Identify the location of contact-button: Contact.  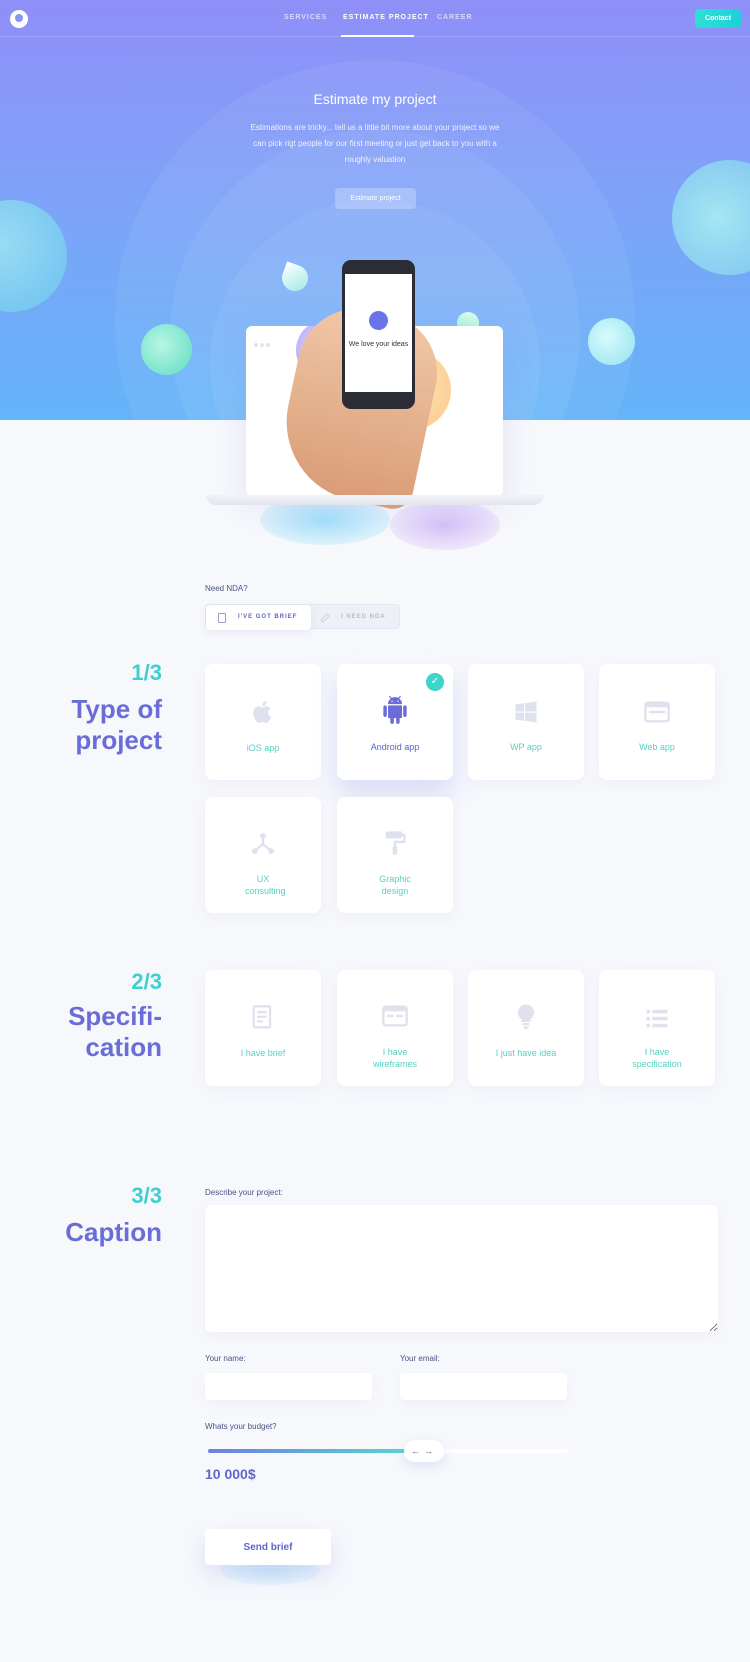
(718, 18).